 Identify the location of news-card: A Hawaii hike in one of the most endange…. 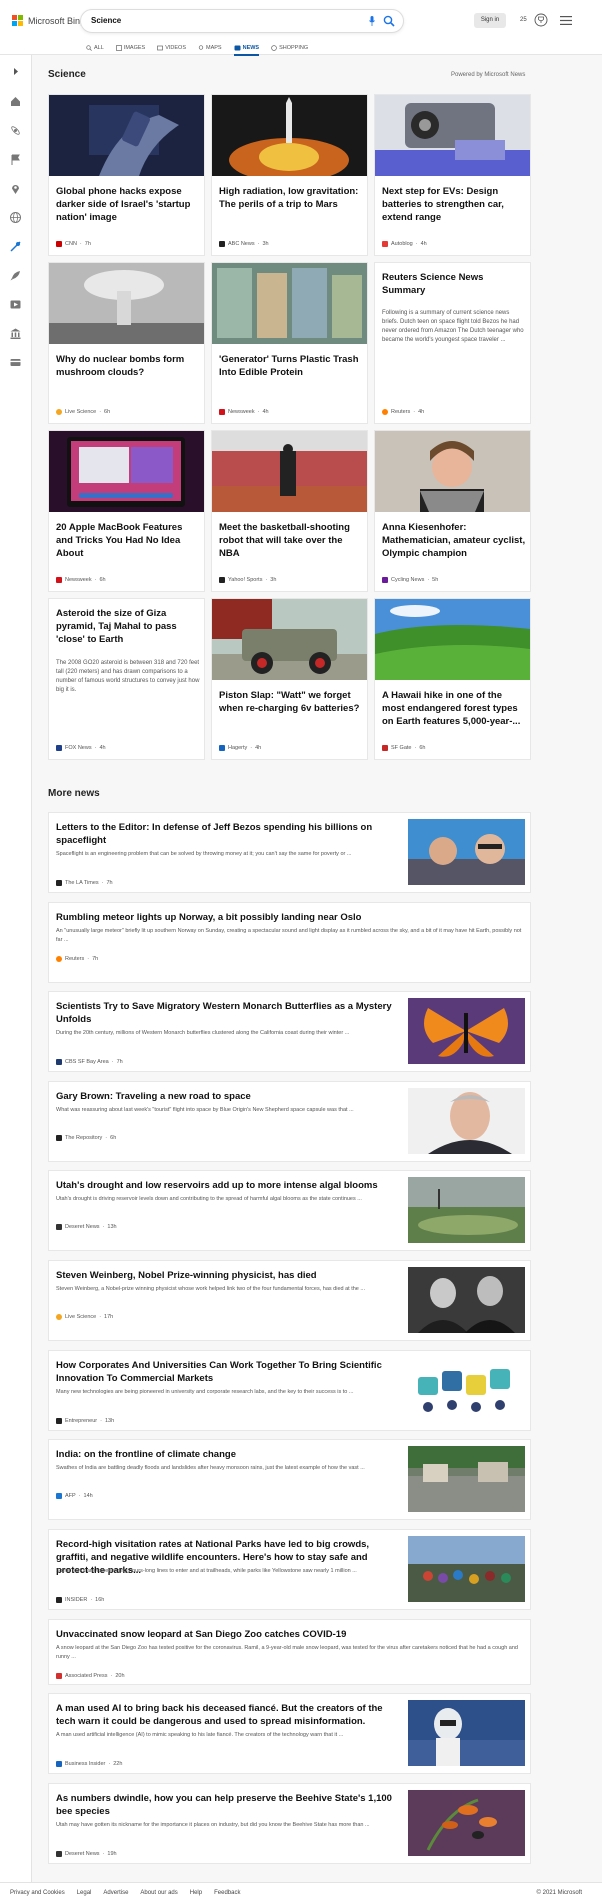
(452, 679).